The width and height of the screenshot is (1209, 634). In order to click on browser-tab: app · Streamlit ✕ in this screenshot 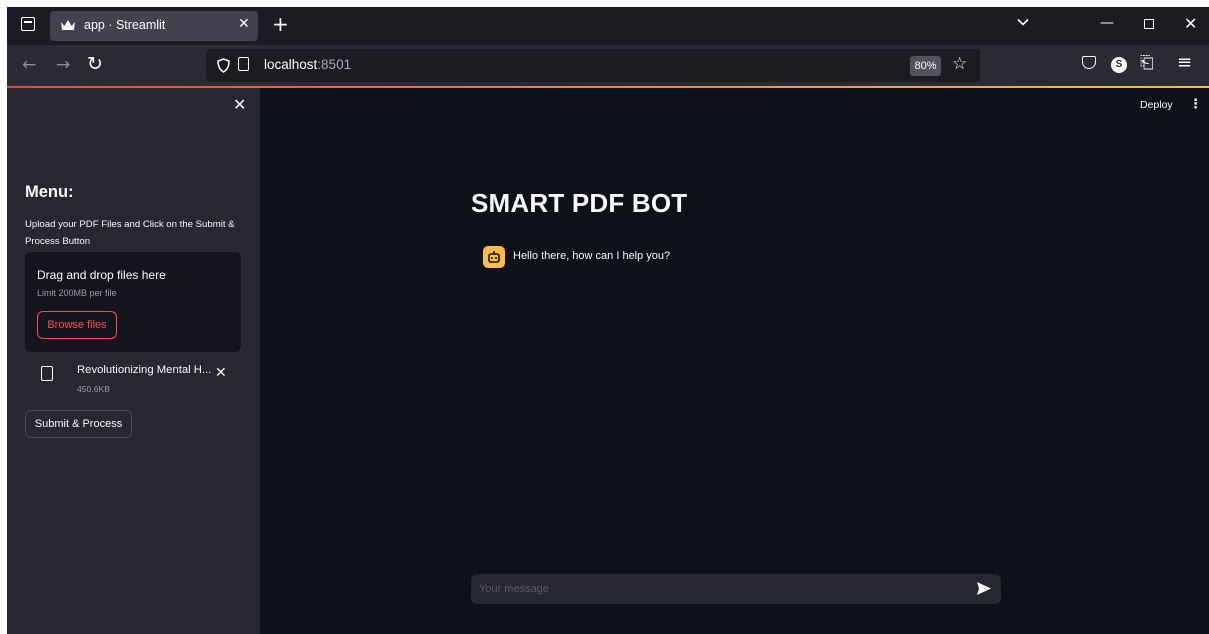, I will do `click(154, 26)`.